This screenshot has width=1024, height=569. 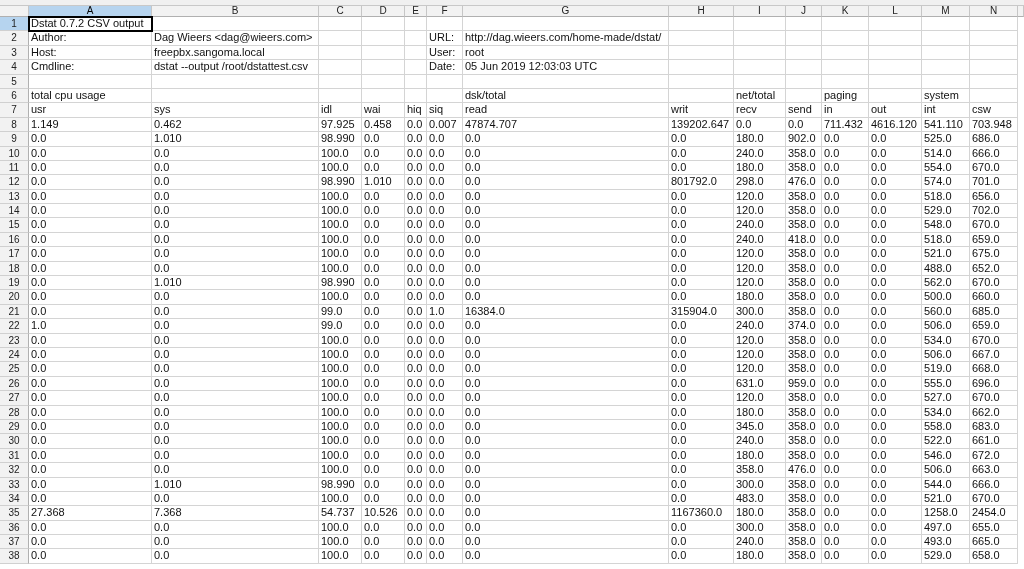 What do you see at coordinates (760, 182) in the screenshot?
I see `table-cell: 298.0` at bounding box center [760, 182].